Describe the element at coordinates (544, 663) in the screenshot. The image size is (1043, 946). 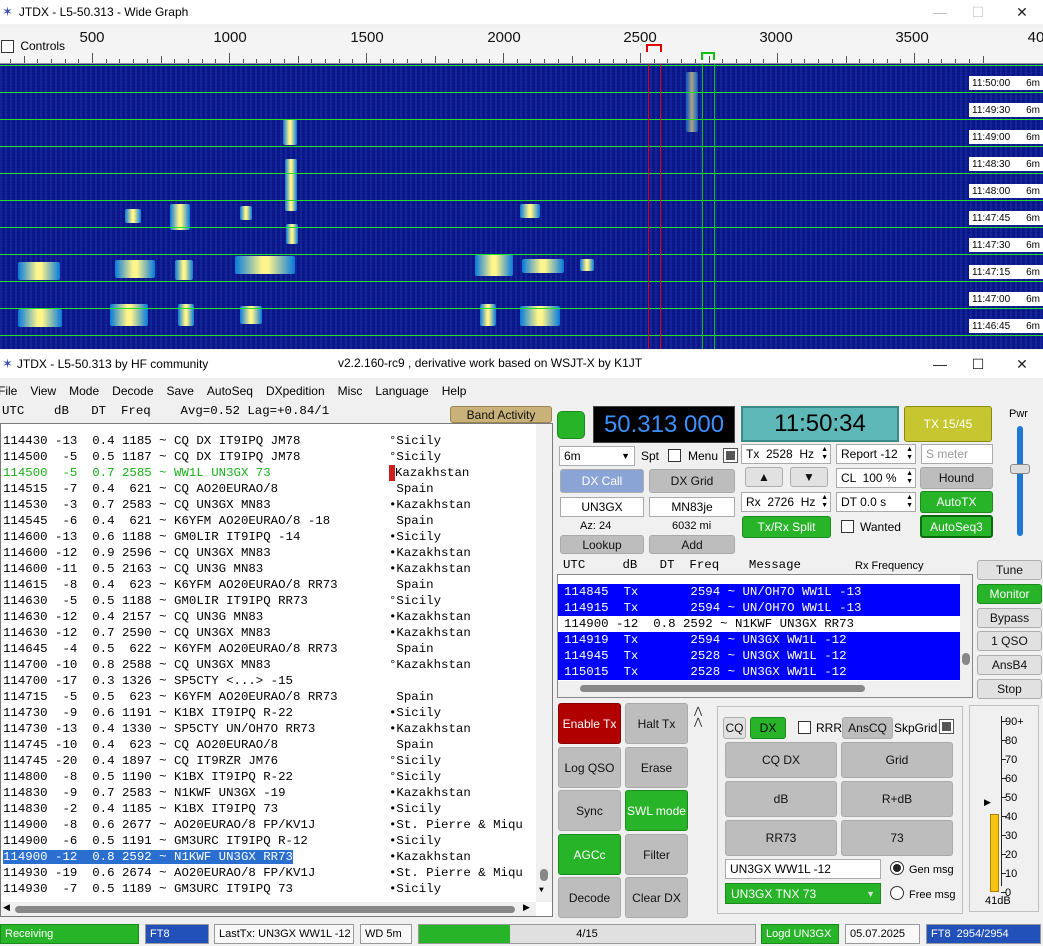
I see `vertical-scrollbar: ▼` at that location.